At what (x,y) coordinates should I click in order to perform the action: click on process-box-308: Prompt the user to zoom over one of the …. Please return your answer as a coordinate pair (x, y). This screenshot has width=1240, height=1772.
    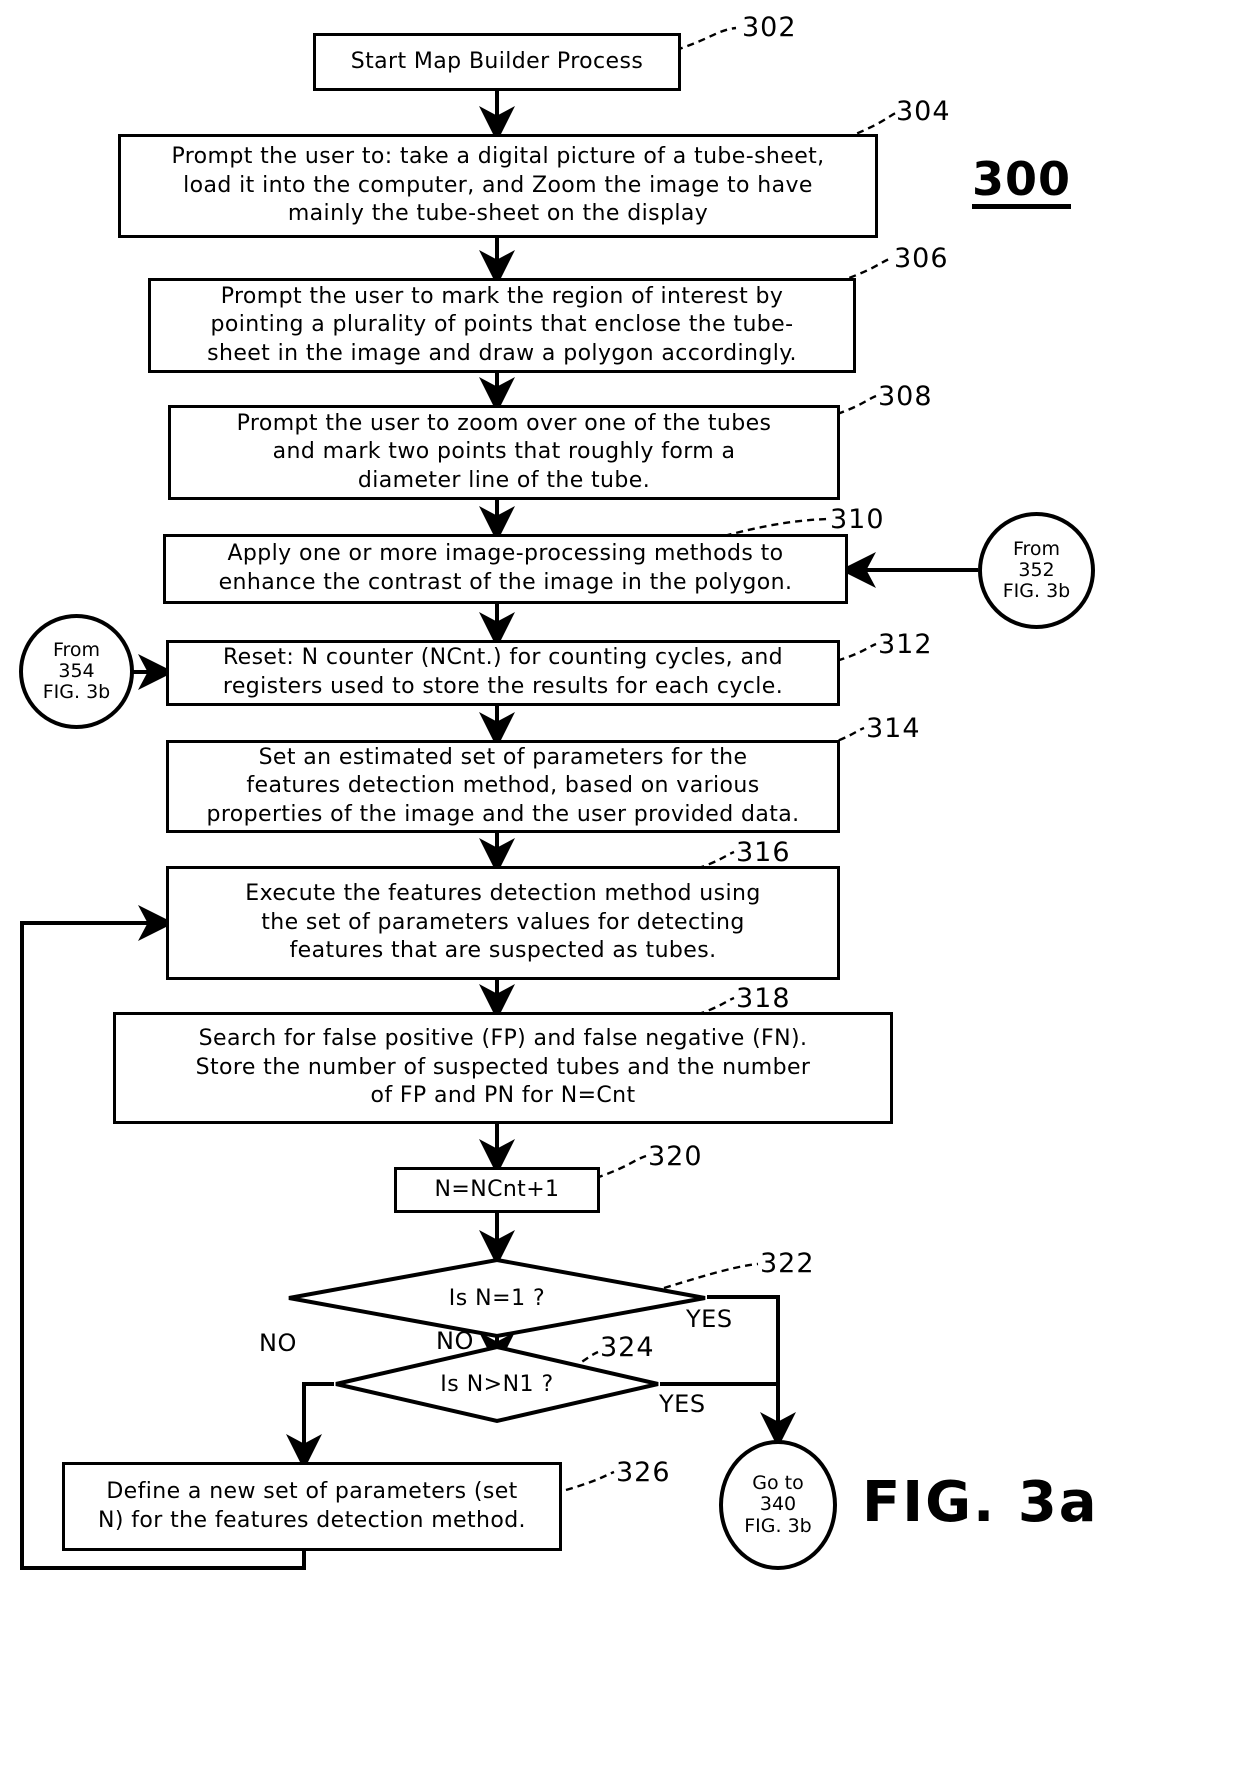
    Looking at the image, I should click on (504, 452).